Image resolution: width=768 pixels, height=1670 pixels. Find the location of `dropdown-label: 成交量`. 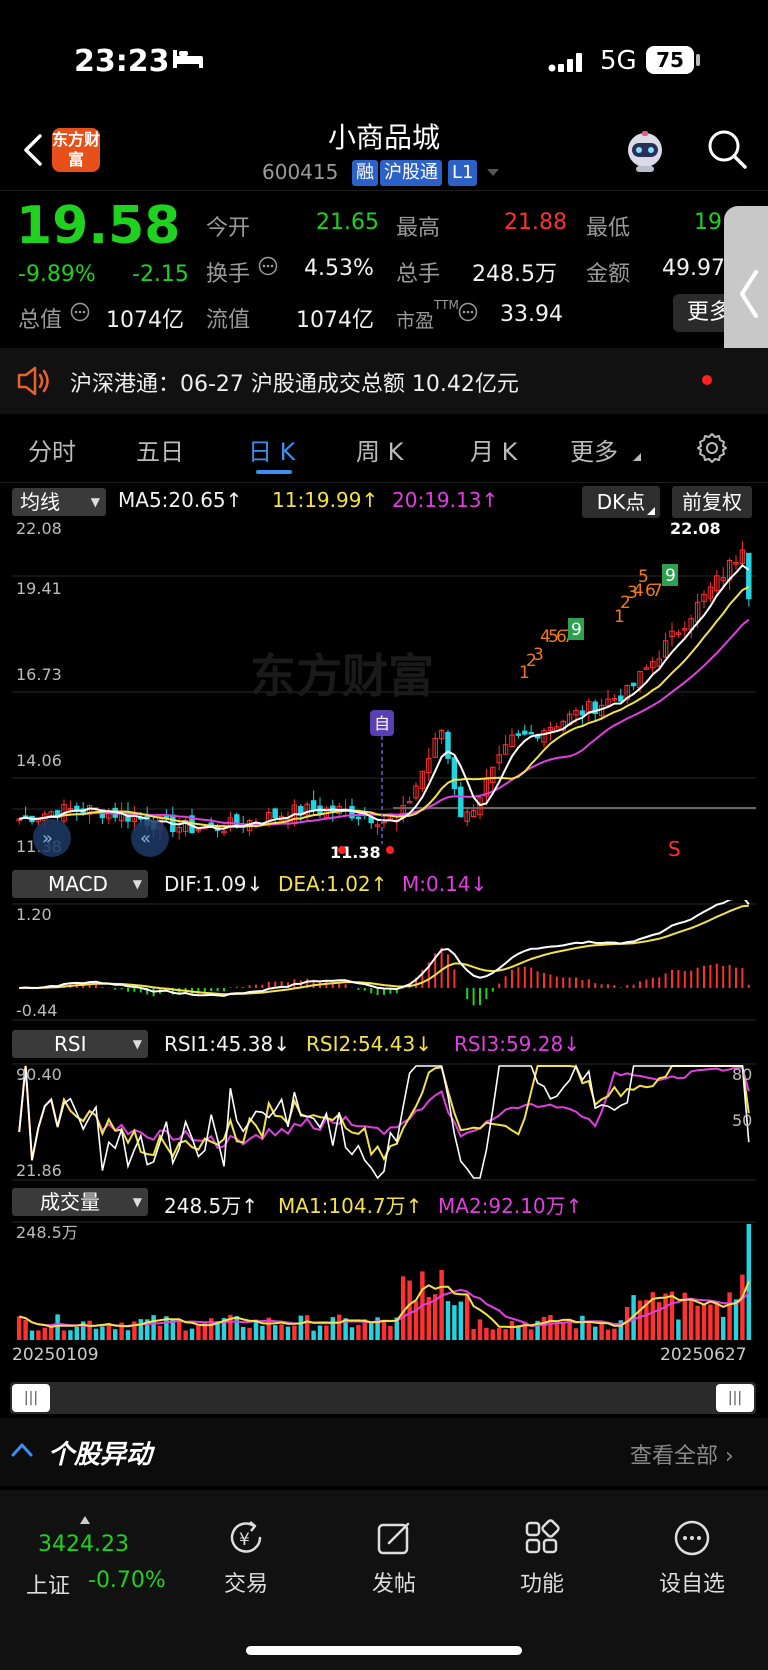

dropdown-label: 成交量 is located at coordinates (70, 1202).